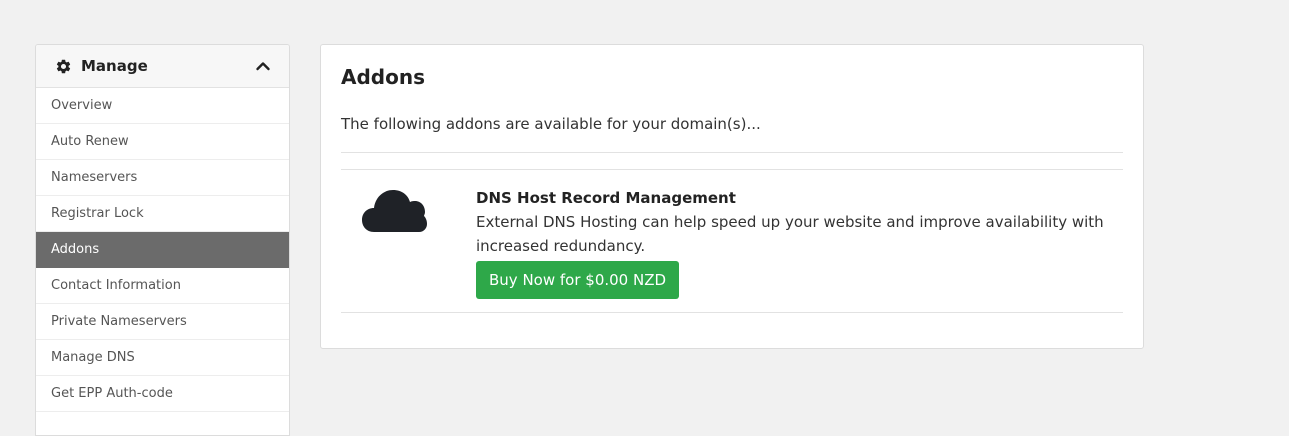 This screenshot has width=1289, height=436. I want to click on sidebar-item-nameservers: Nameservers, so click(162, 178).